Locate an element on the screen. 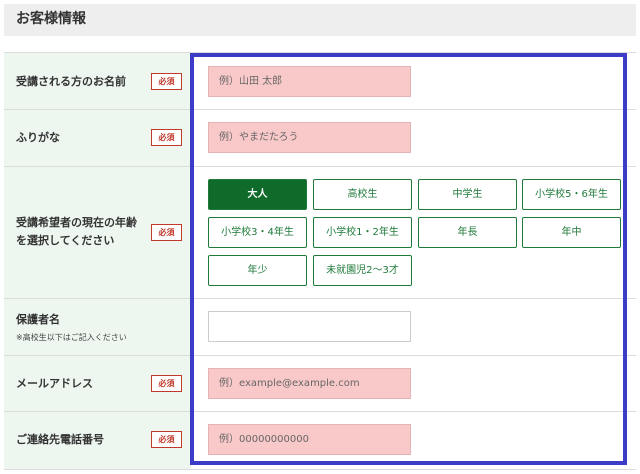 The width and height of the screenshot is (640, 474). age-option-nenshou: 年少 is located at coordinates (257, 270).